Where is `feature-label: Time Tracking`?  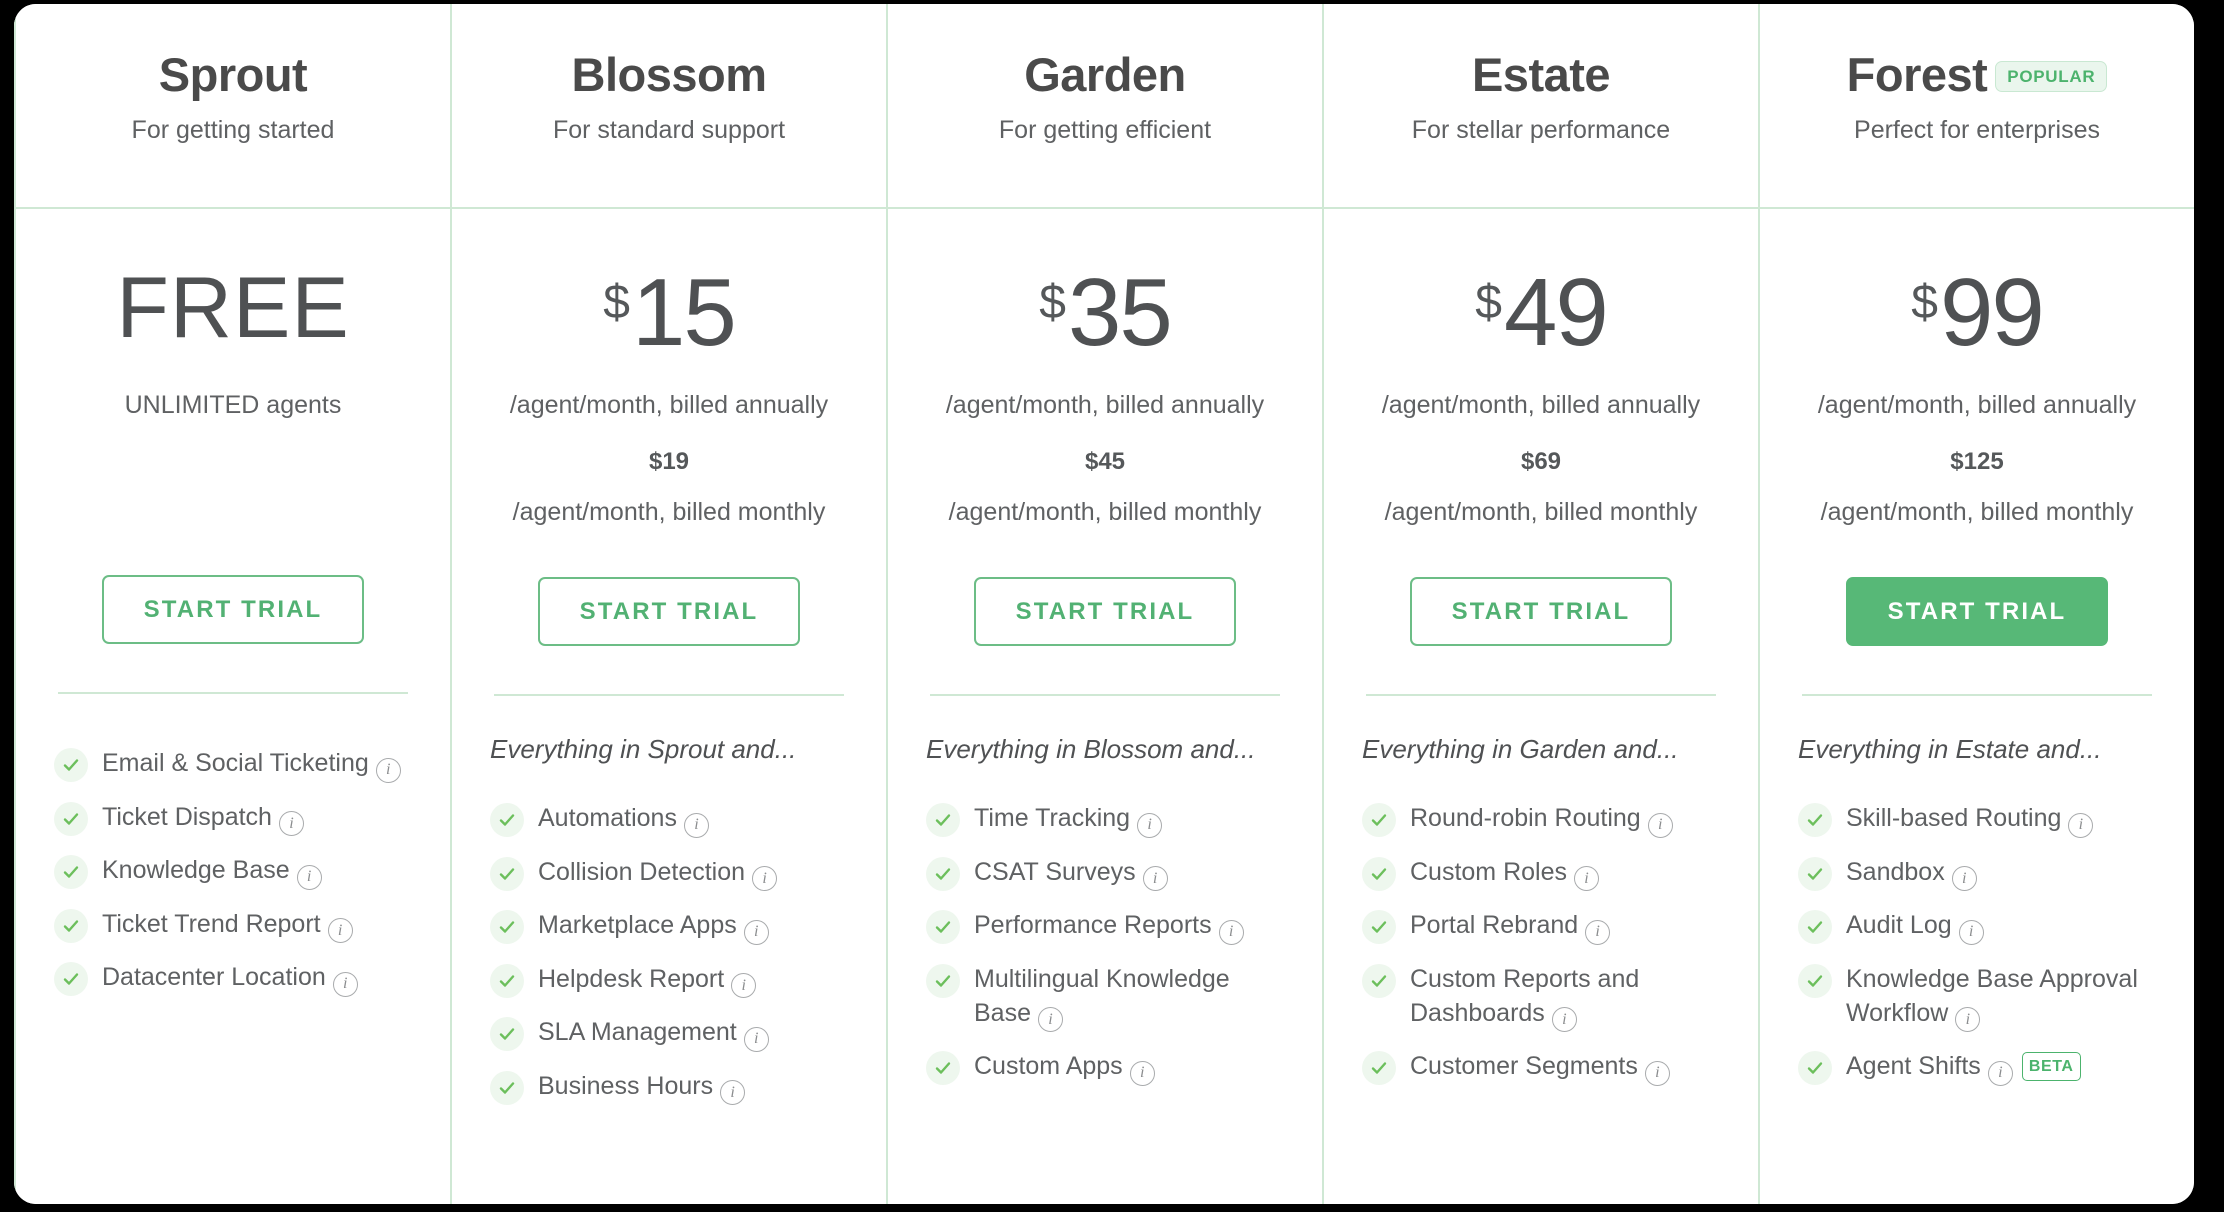 feature-label: Time Tracking is located at coordinates (1052, 818).